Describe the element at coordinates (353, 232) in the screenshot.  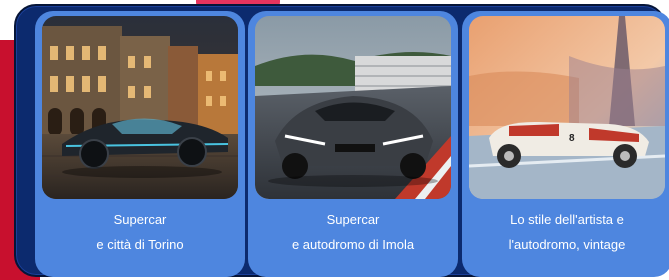
I see `card-caption-imola: Supercar e autodromo di Imola` at that location.